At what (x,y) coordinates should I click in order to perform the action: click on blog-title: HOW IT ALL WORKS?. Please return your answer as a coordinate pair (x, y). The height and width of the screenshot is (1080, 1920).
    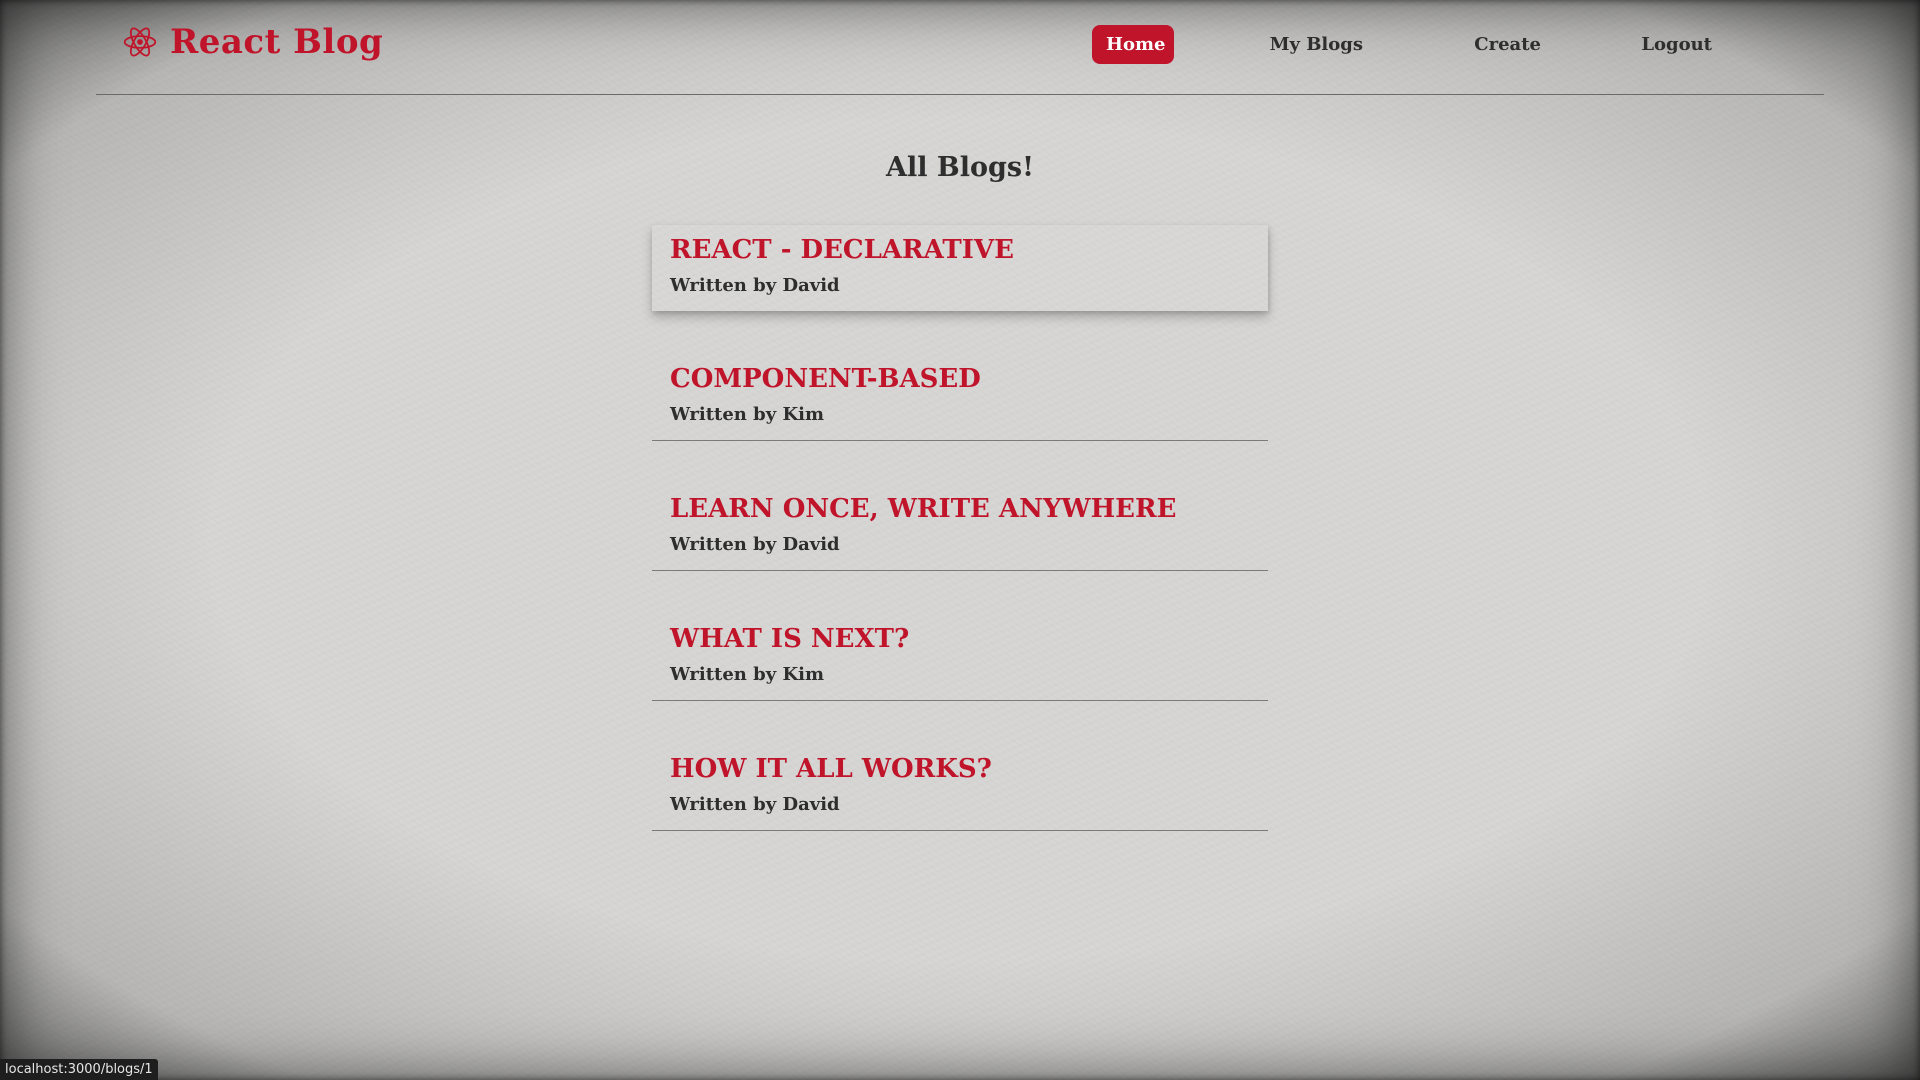
    Looking at the image, I should click on (831, 769).